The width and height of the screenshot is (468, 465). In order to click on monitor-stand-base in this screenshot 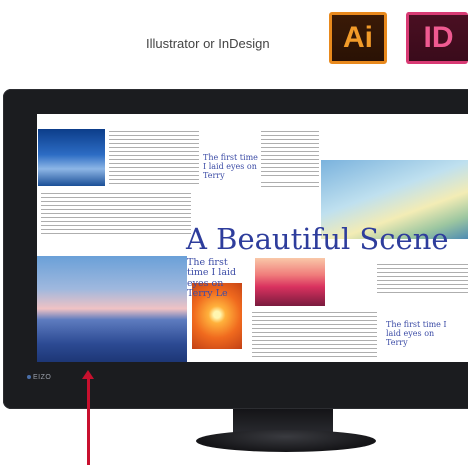, I will do `click(286, 441)`.